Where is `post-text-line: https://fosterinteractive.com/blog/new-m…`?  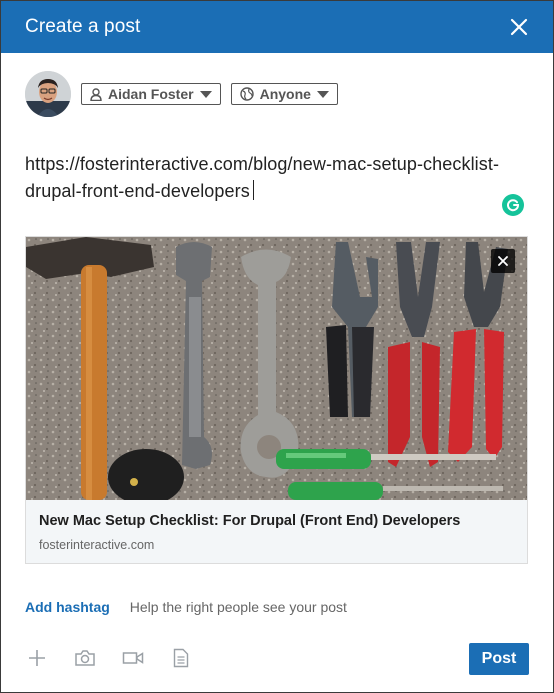
post-text-line: https://fosterinteractive.com/blog/new-m… is located at coordinates (262, 164).